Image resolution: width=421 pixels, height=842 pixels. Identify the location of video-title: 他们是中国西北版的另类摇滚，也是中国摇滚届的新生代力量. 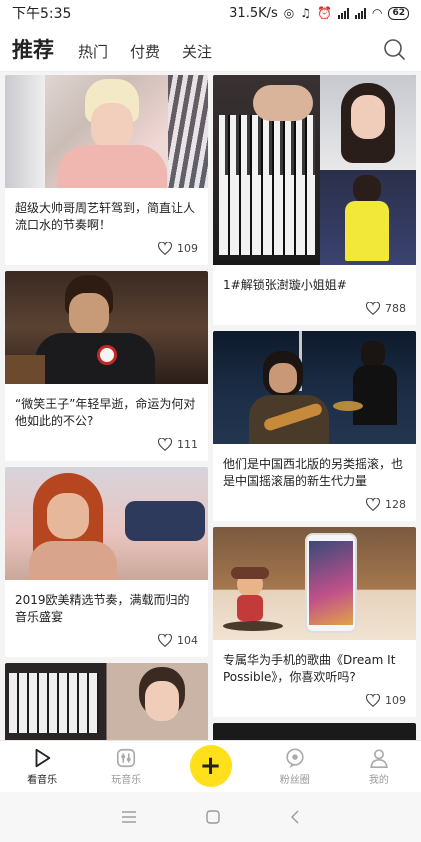
(313, 472).